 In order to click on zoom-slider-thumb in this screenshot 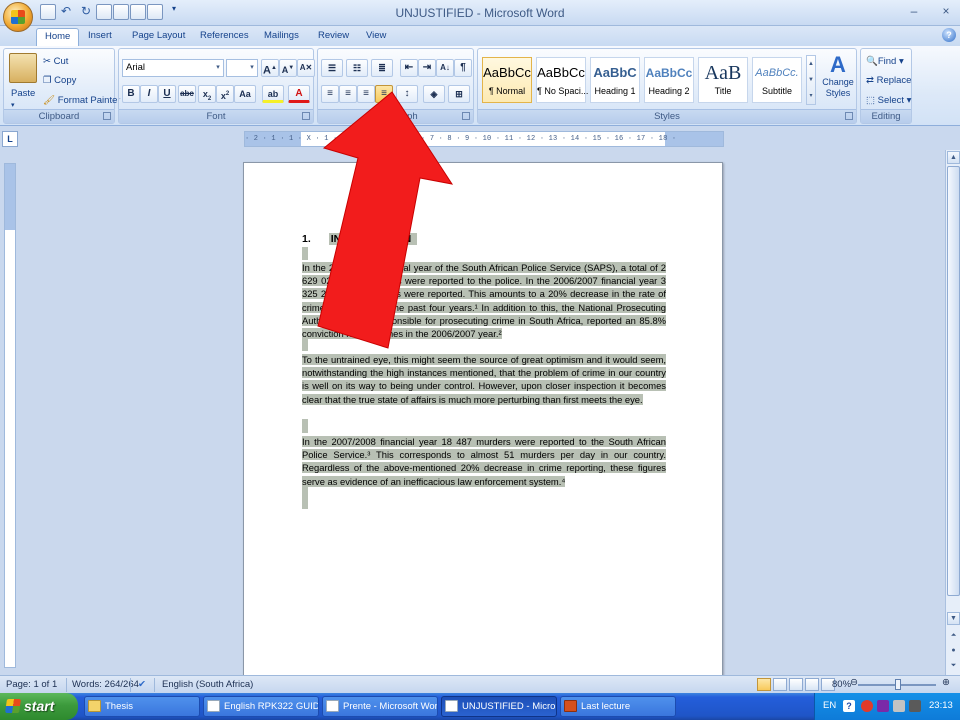, I will do `click(898, 684)`.